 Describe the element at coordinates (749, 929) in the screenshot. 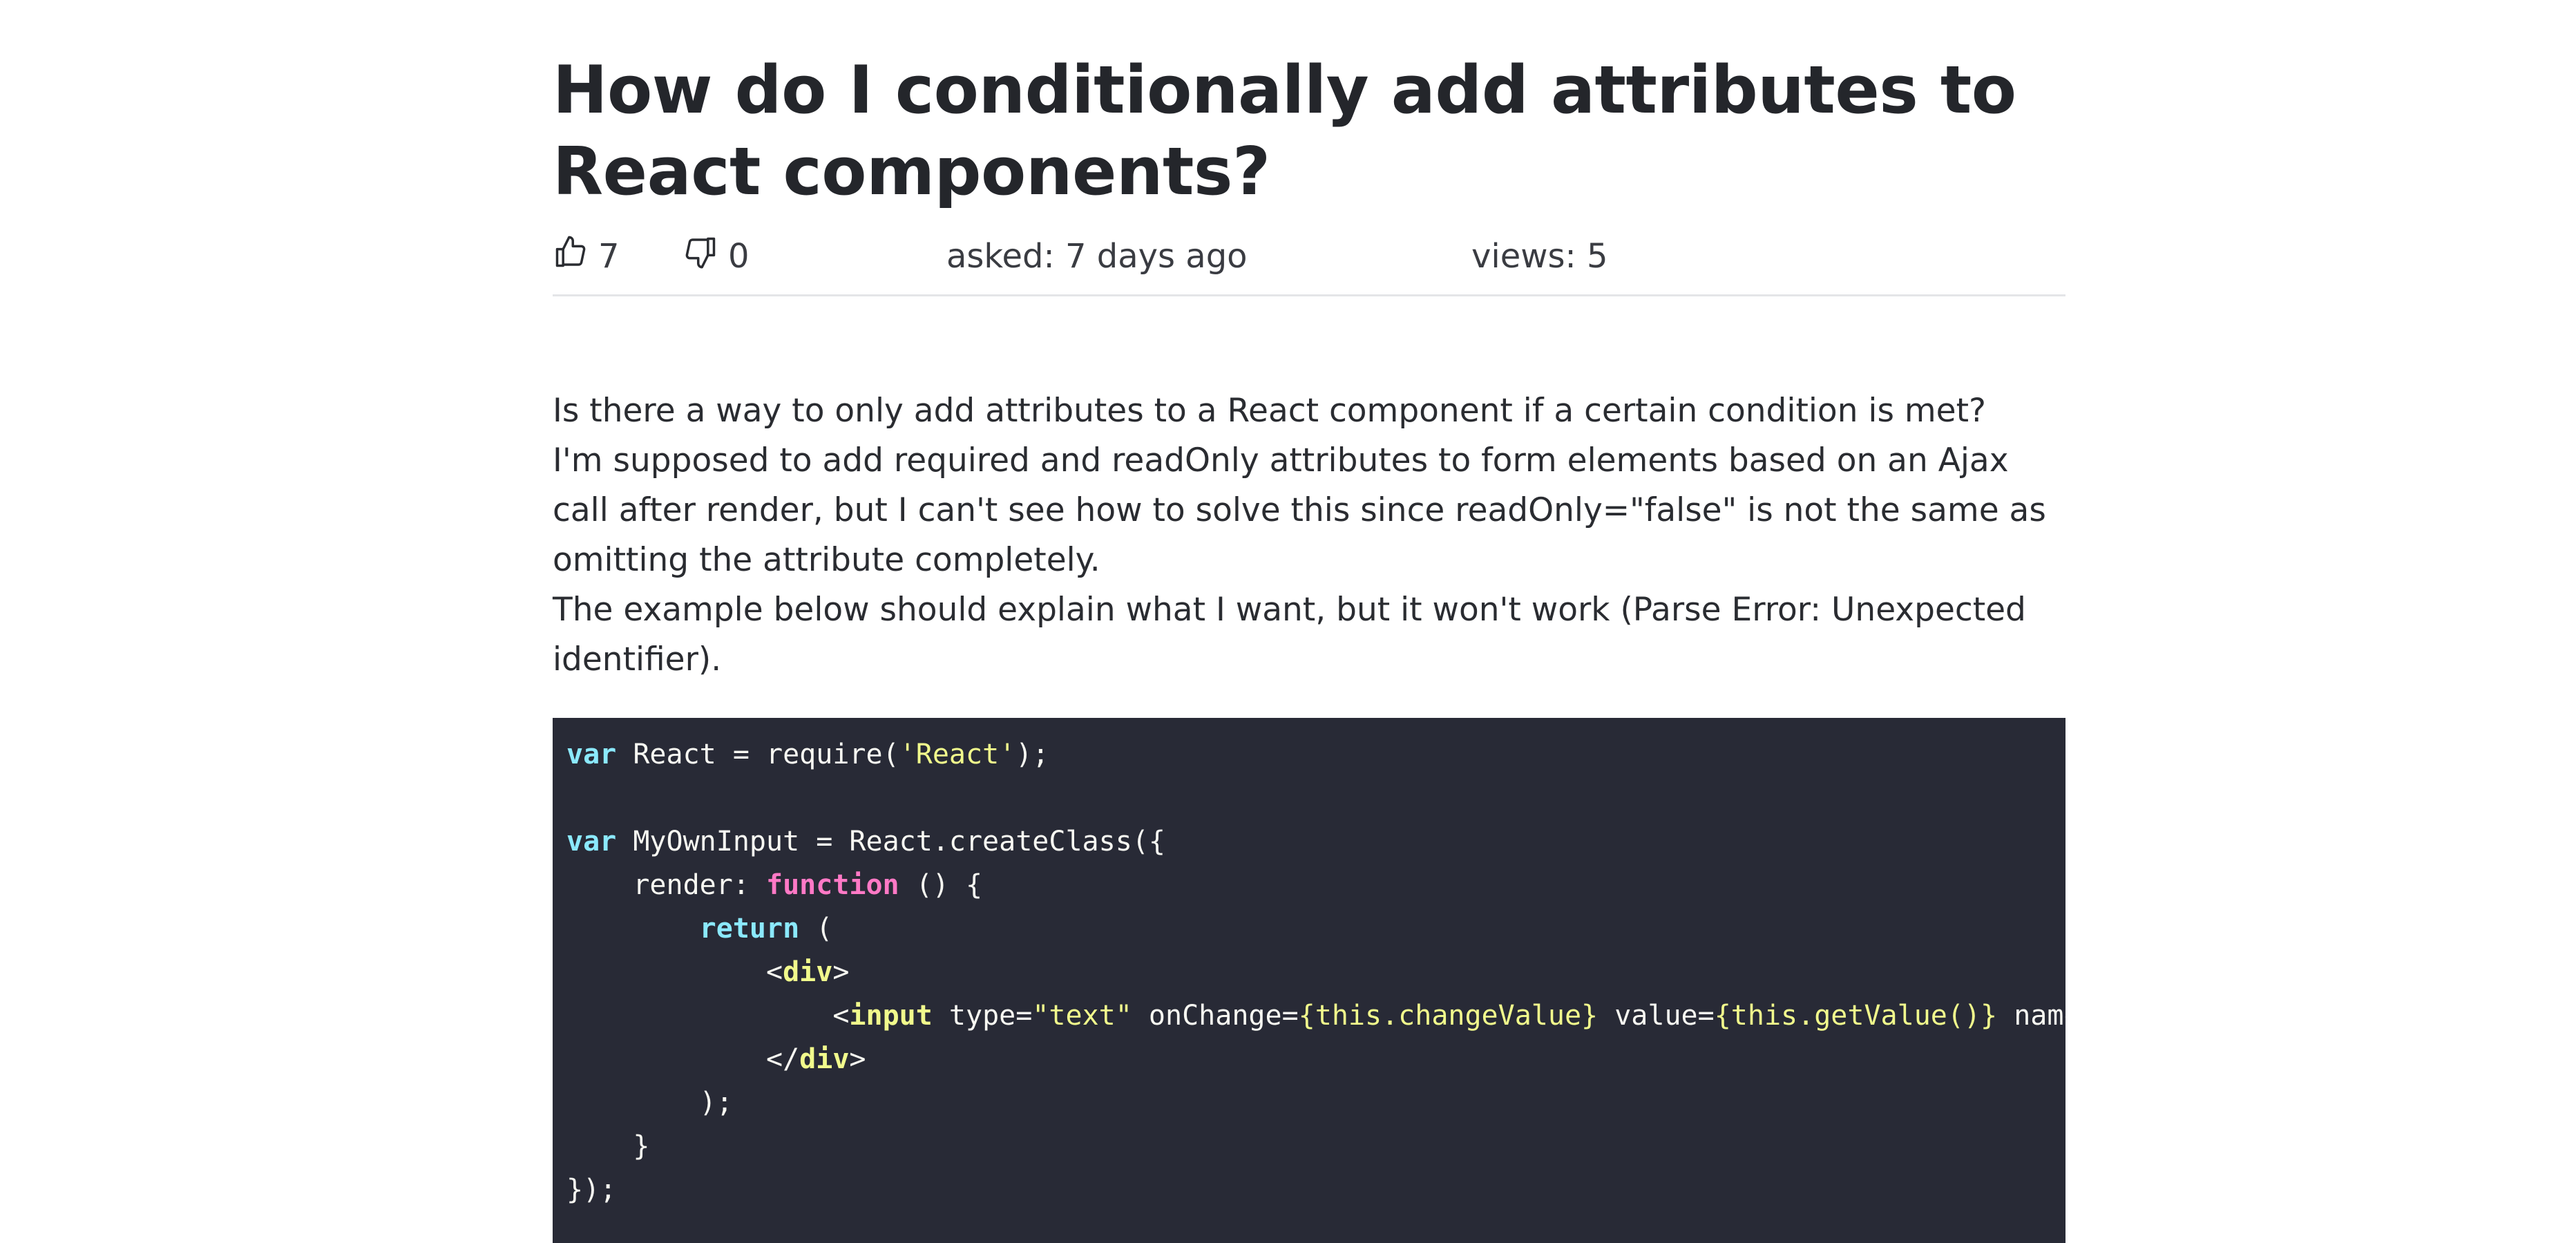

I see `code-token: return` at that location.